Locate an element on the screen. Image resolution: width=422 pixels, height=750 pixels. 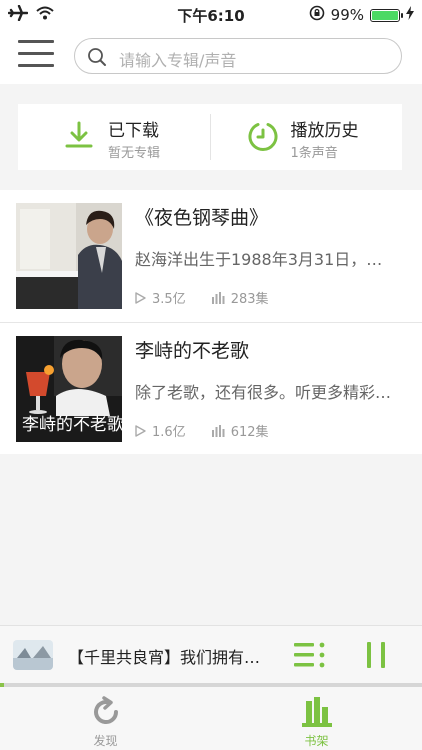
album-title: 《夜色钢琴曲》 is located at coordinates (202, 218).